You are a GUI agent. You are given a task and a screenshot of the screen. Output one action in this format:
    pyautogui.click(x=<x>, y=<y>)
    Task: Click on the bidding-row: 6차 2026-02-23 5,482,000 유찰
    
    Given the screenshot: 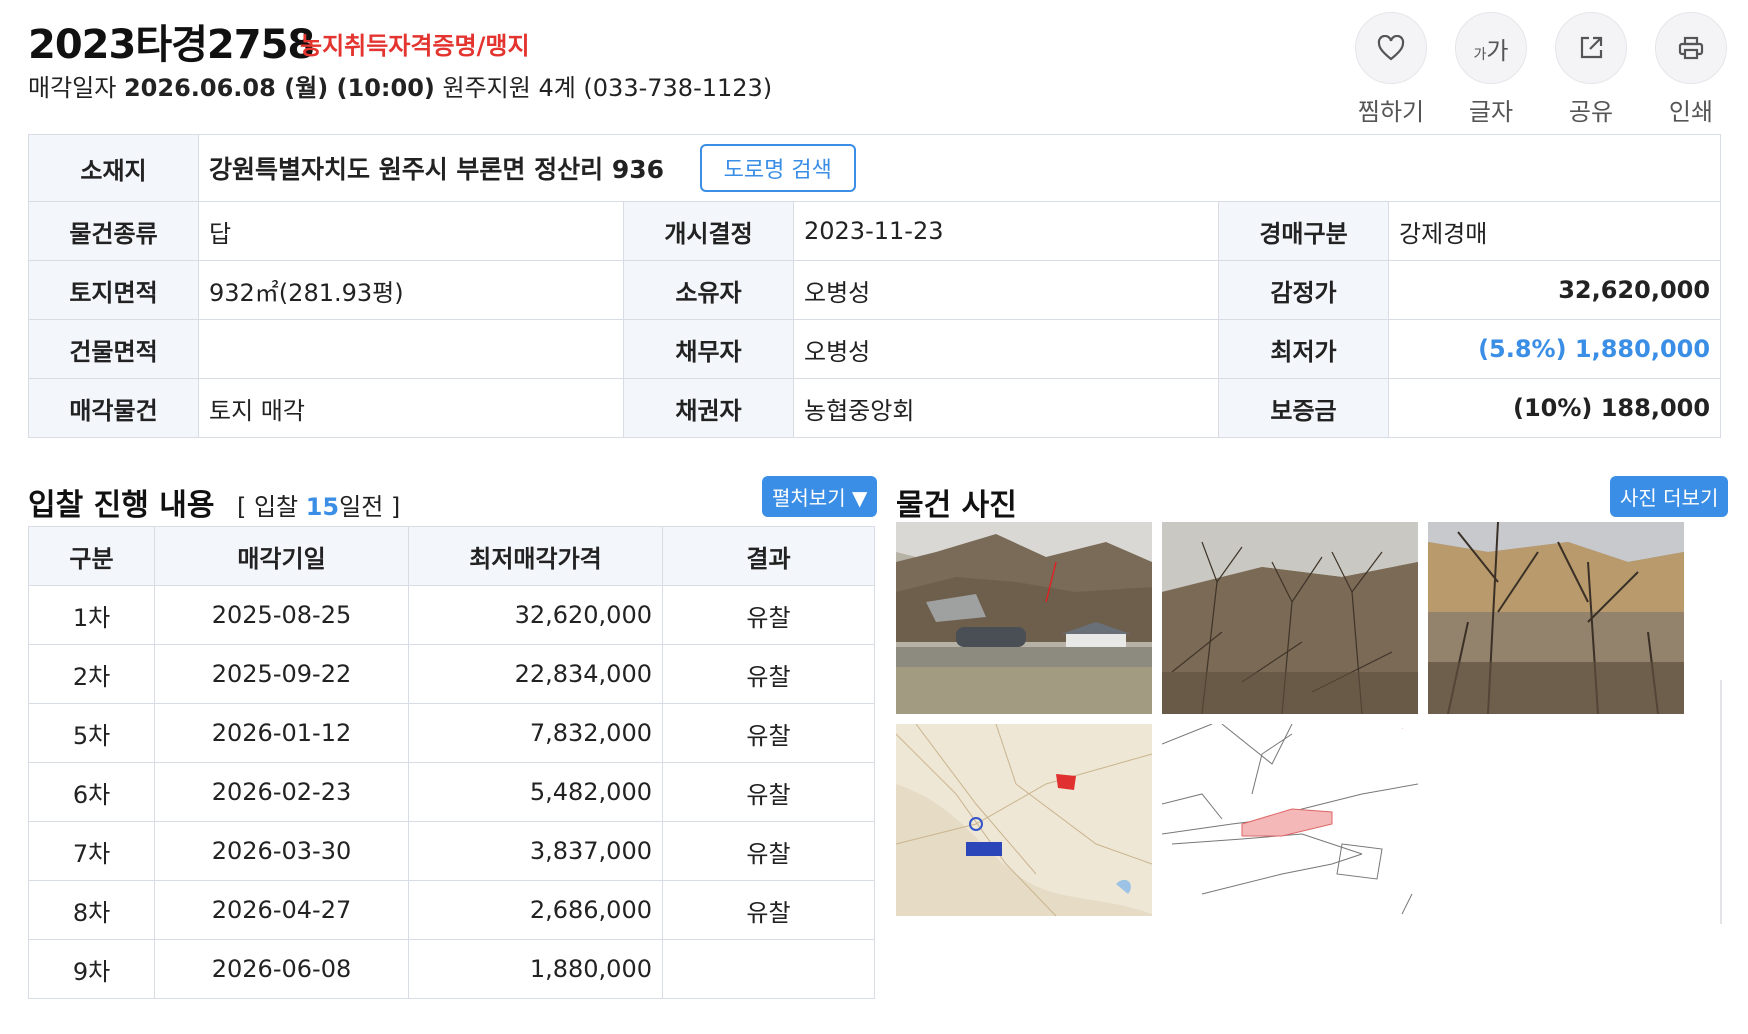 What is the action you would take?
    pyautogui.click(x=451, y=792)
    